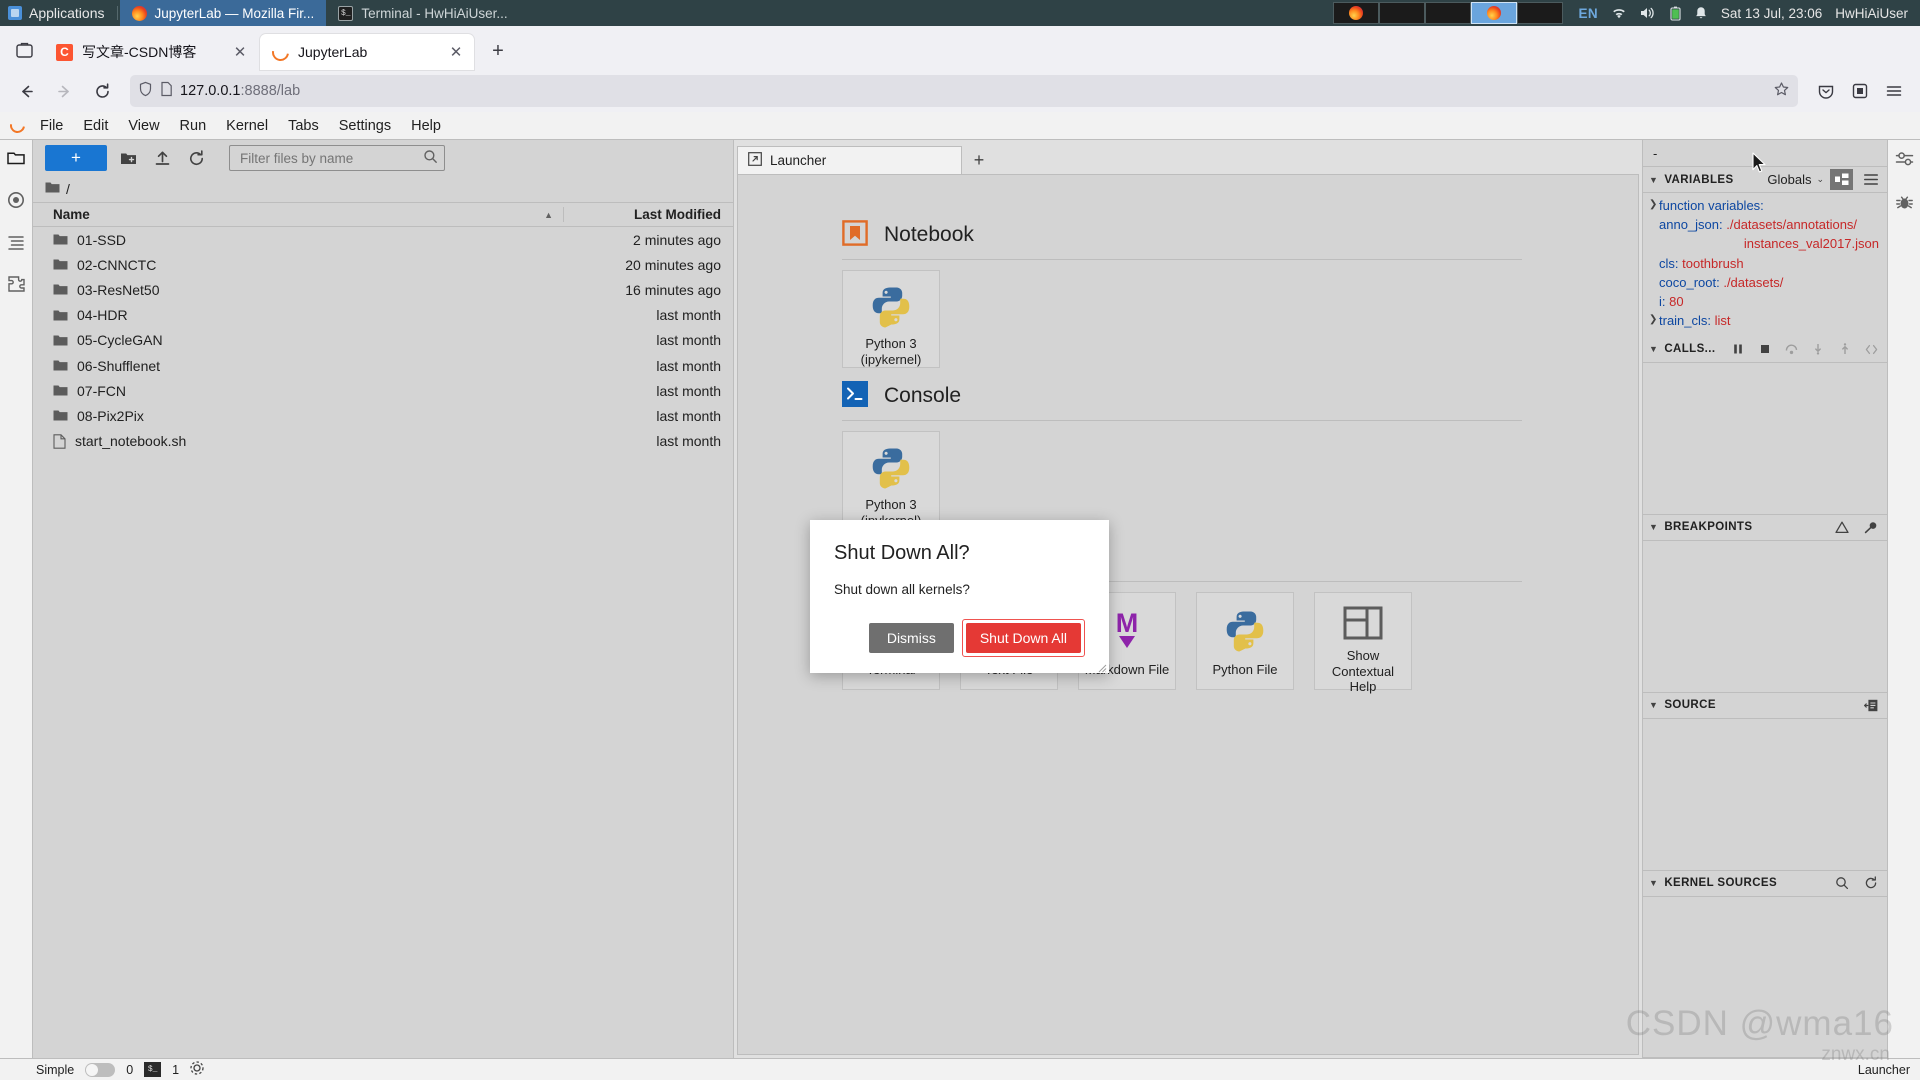 The width and height of the screenshot is (1920, 1080). I want to click on dialog-body-text: Shut down all kernels?, so click(902, 589).